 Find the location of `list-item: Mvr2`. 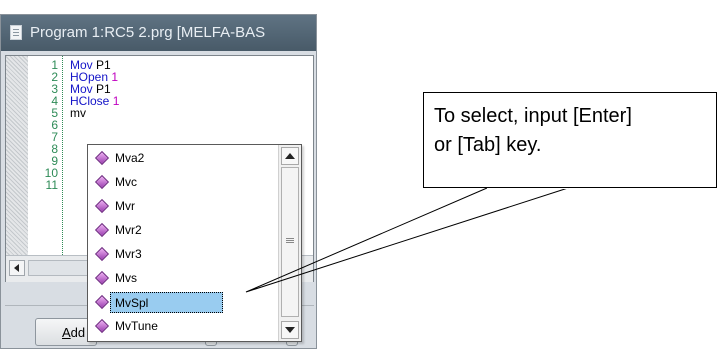

list-item: Mvr2 is located at coordinates (183, 230).